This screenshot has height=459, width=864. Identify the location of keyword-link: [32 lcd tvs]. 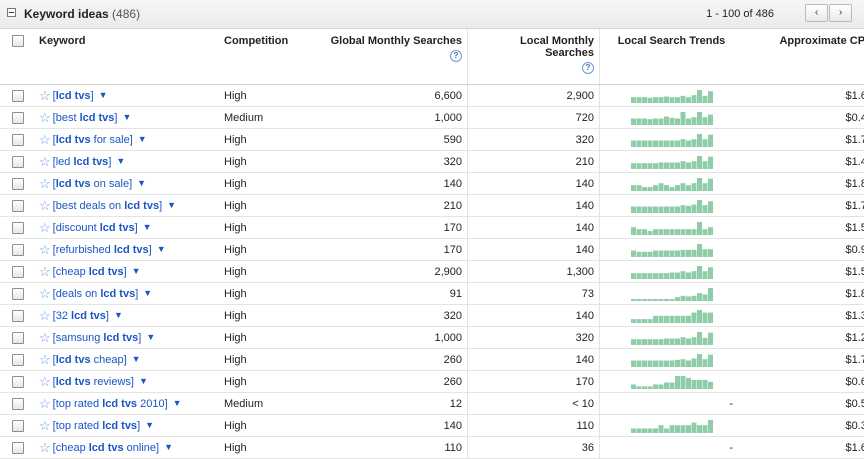
(81, 315).